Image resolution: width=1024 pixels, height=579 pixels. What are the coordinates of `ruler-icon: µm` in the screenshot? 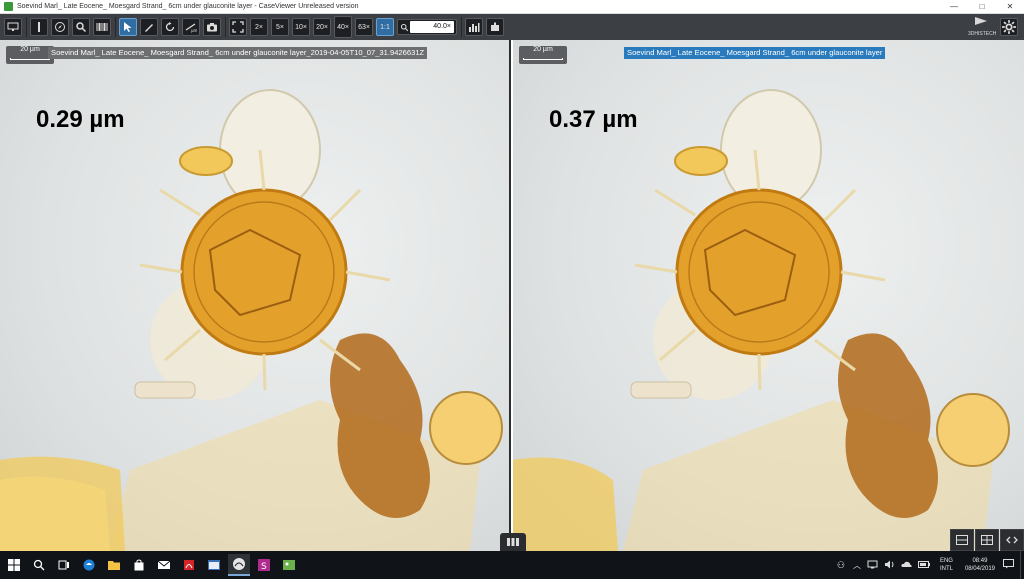 It's located at (191, 28).